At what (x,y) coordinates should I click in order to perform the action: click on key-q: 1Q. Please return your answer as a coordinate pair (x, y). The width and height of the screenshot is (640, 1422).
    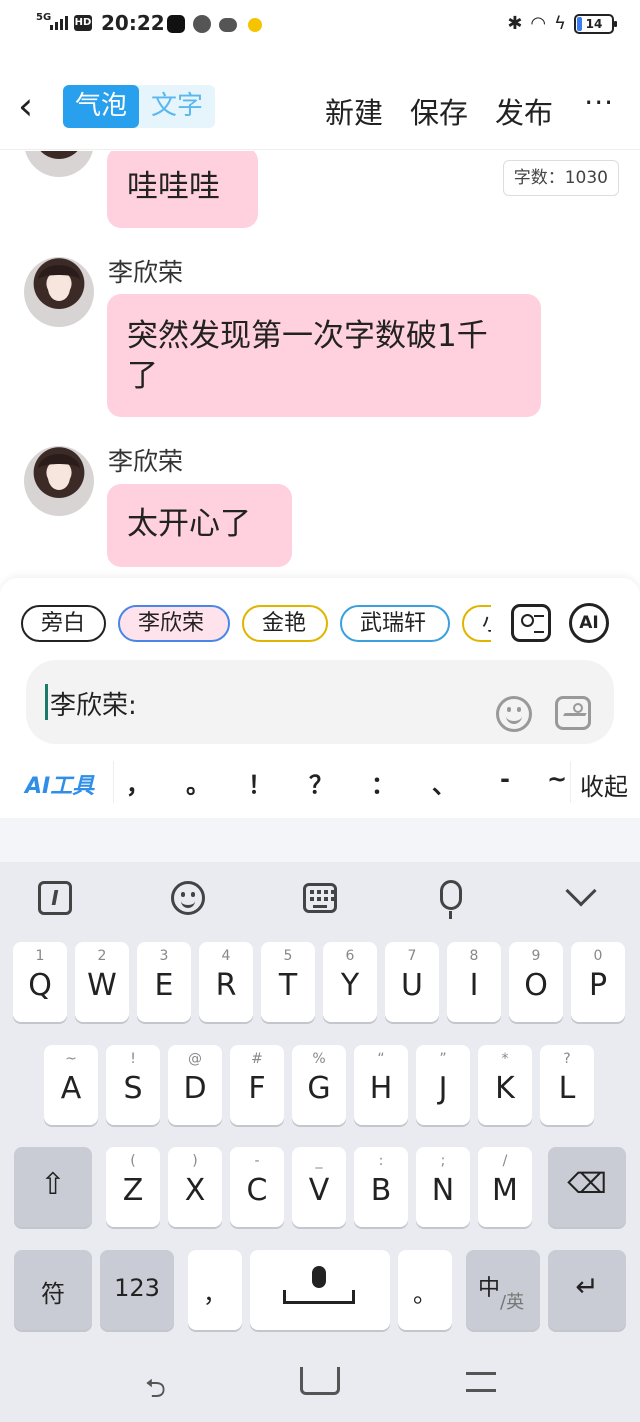
    Looking at the image, I should click on (40, 982).